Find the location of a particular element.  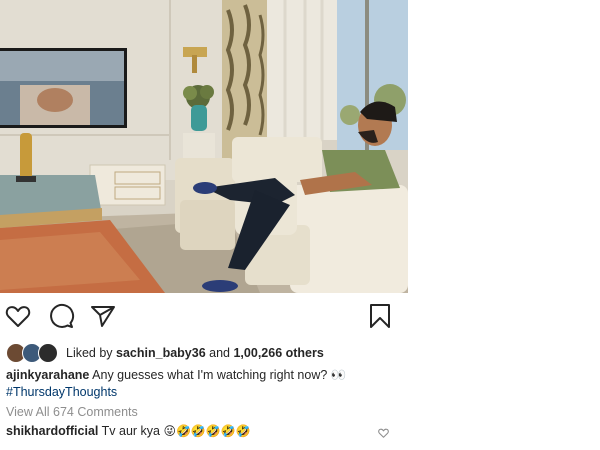

liker-avatars is located at coordinates (33, 353).